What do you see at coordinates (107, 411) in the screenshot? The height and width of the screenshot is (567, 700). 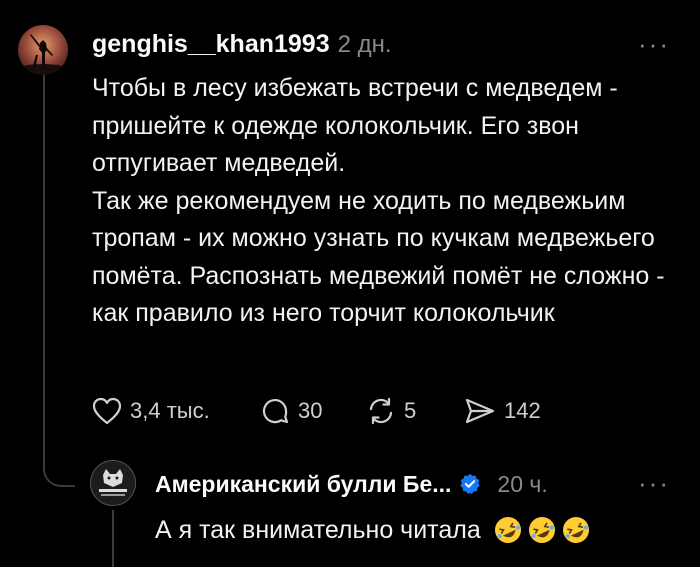 I see `heart-icon` at bounding box center [107, 411].